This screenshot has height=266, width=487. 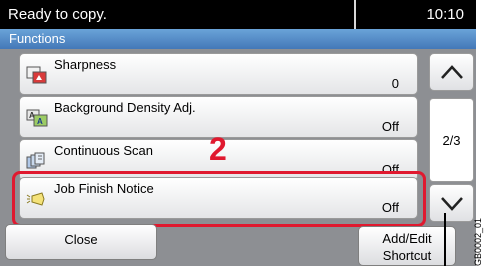 I want to click on pointer-line, so click(x=445, y=239).